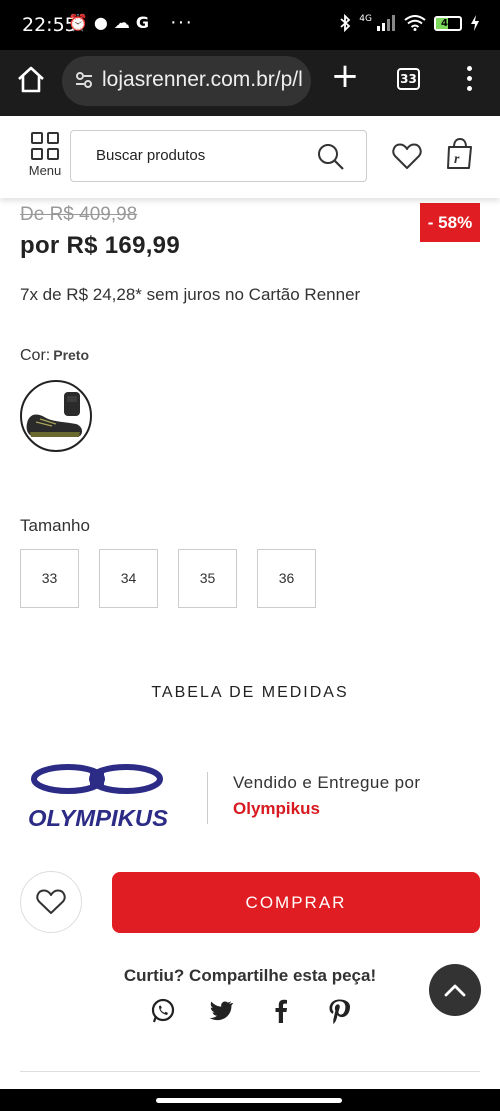 Image resolution: width=500 pixels, height=1111 pixels. What do you see at coordinates (408, 79) in the screenshot?
I see `tab-switcher-button: 33` at bounding box center [408, 79].